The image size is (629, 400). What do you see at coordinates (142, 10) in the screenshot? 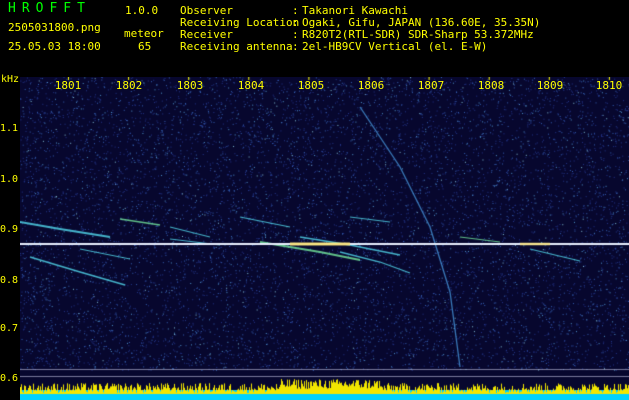
I see `app-version: 1.0.0` at bounding box center [142, 10].